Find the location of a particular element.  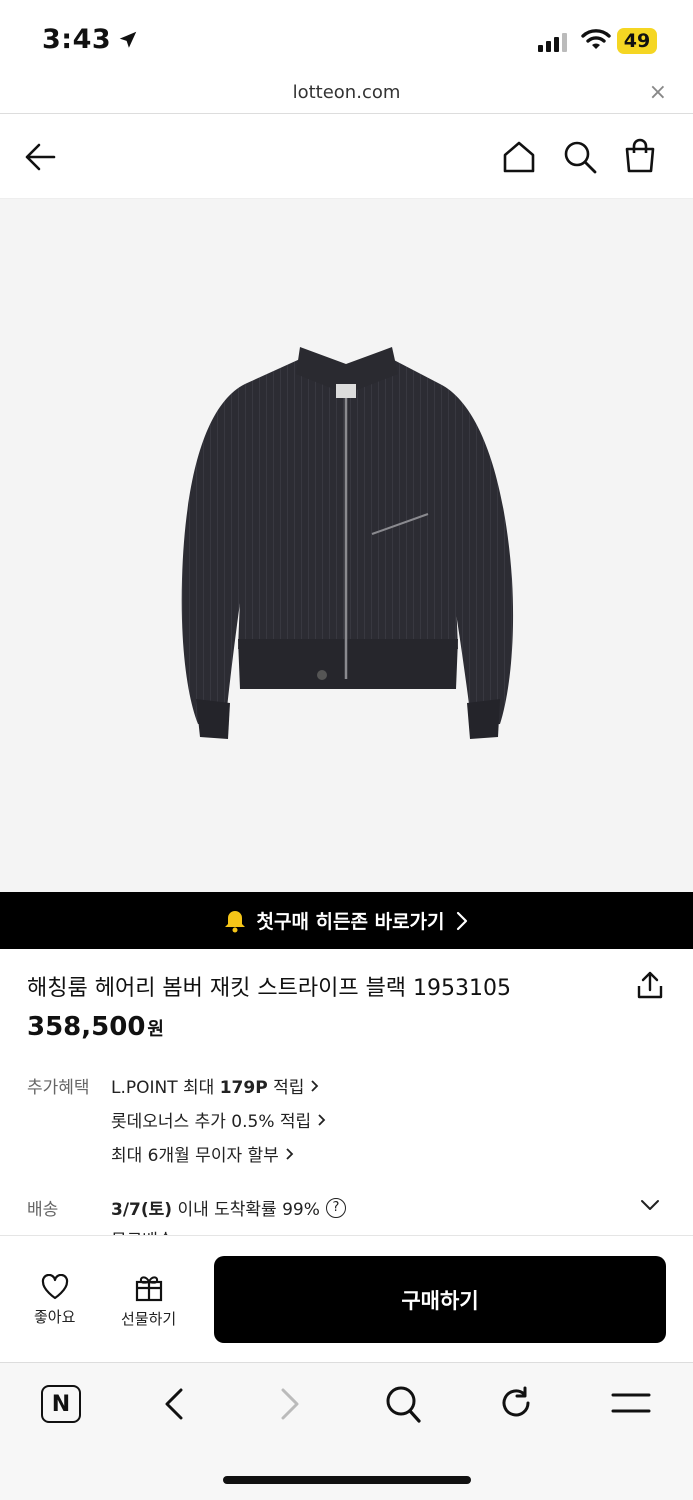

like-label: 좋아요 is located at coordinates (55, 1317).